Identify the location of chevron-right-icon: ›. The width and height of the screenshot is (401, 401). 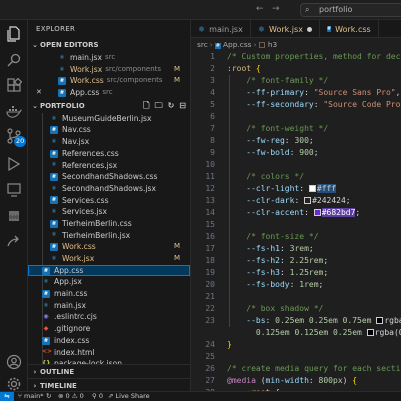
(255, 44).